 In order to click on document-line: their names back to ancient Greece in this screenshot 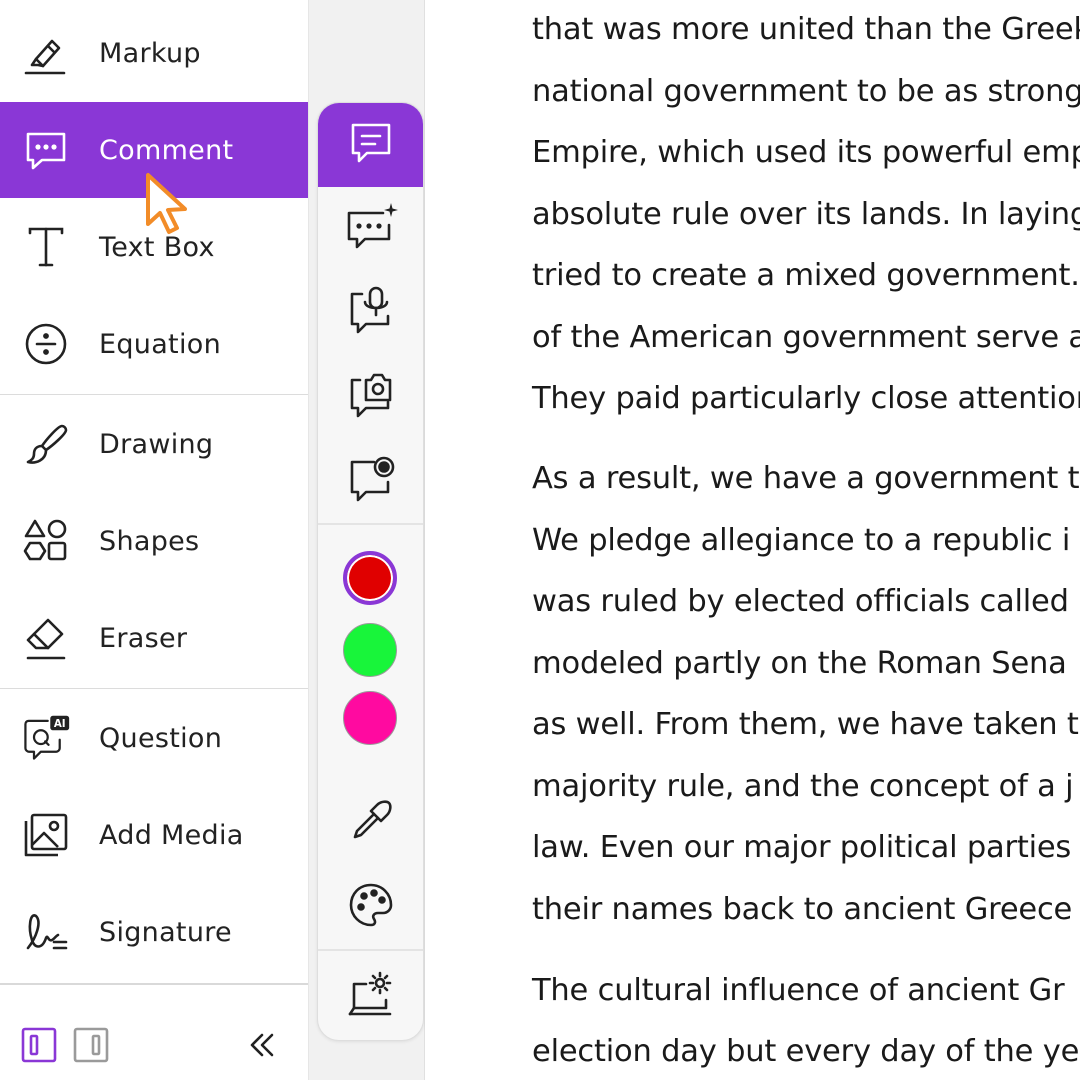, I will do `click(802, 909)`.